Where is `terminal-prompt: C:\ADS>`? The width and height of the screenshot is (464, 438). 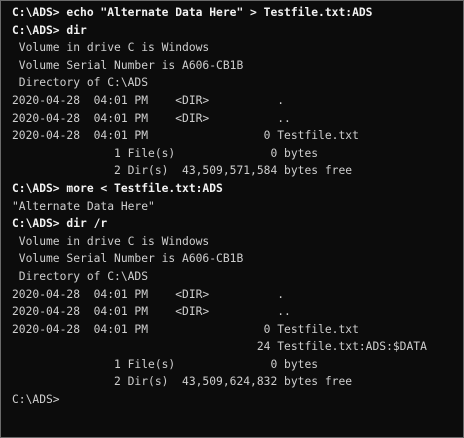 terminal-prompt: C:\ADS> is located at coordinates (237, 400).